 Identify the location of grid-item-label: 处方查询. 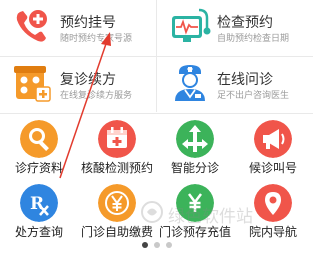
(38, 232).